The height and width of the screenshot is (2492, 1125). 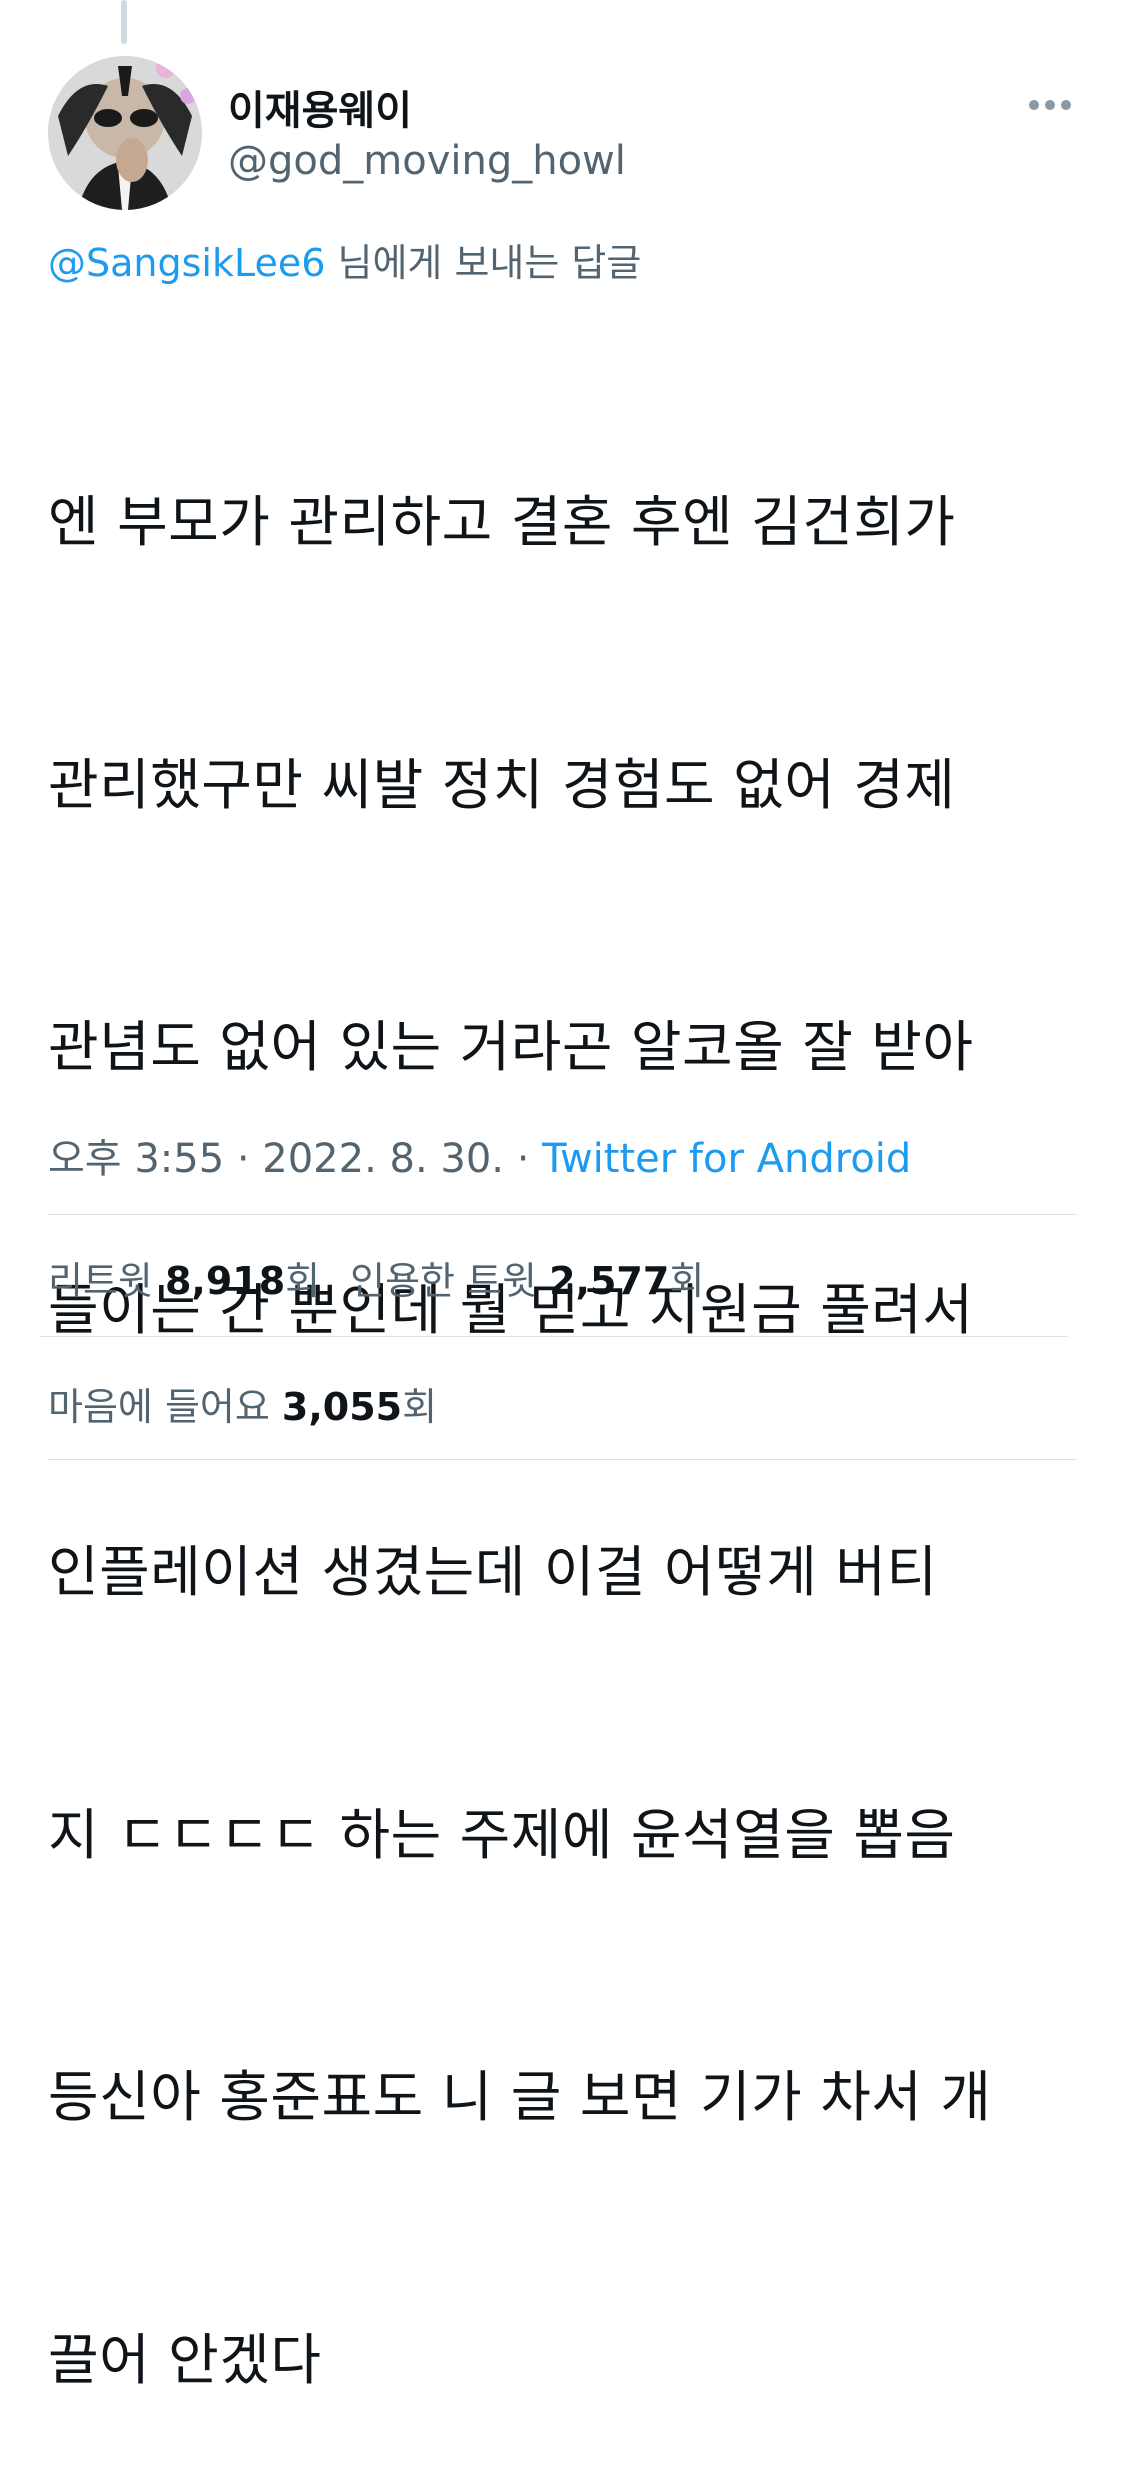 What do you see at coordinates (320, 107) in the screenshot?
I see `author-display-name: 이재용웨이` at bounding box center [320, 107].